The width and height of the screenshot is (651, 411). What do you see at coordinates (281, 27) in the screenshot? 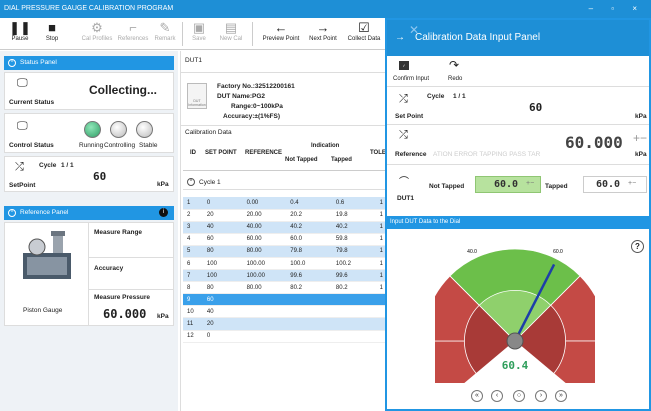
I see `arrow-left-icon: ←` at bounding box center [281, 27].